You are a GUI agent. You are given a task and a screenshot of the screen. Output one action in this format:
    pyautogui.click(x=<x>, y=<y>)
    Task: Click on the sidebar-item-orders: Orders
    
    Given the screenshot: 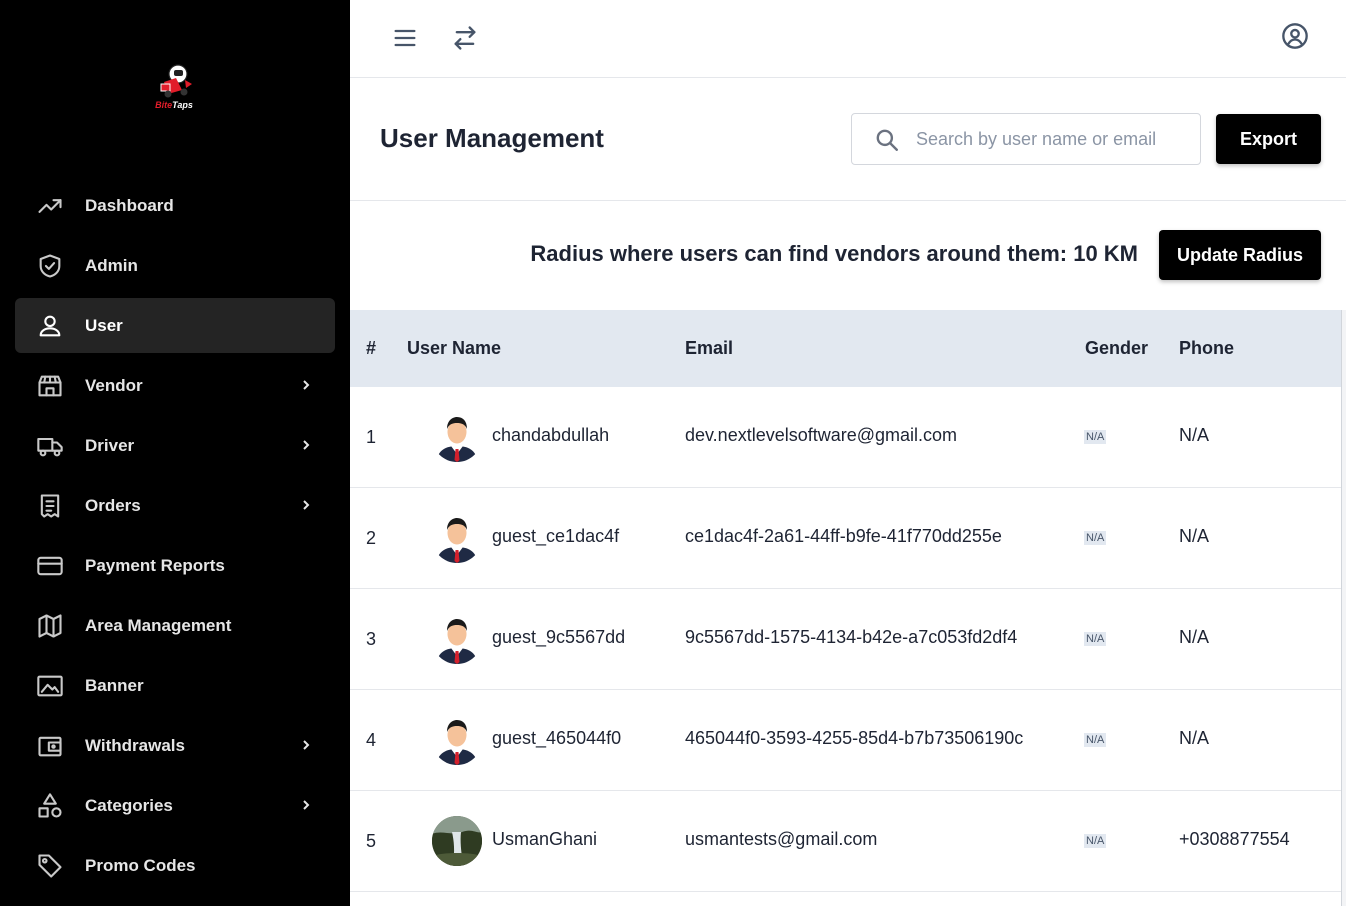 What is the action you would take?
    pyautogui.click(x=175, y=505)
    